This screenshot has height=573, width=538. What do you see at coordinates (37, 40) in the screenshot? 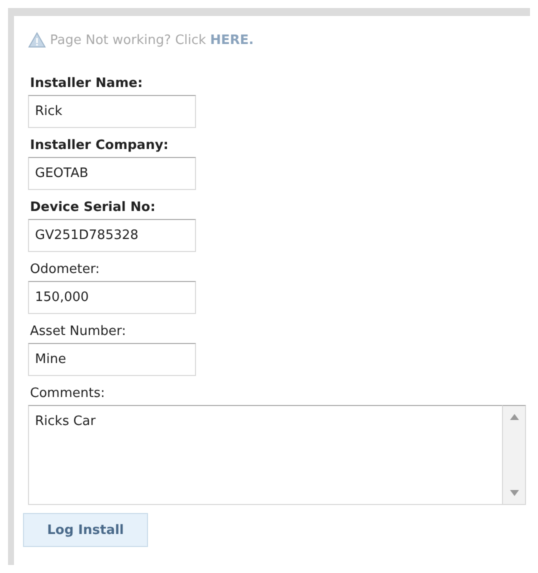
I see `warning-icon` at bounding box center [37, 40].